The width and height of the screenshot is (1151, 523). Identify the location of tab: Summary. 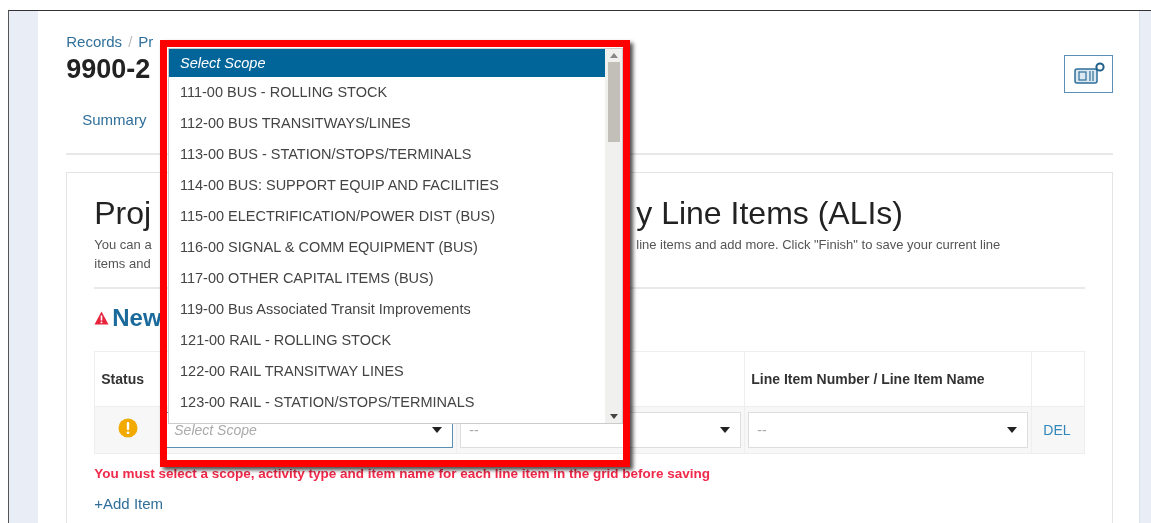
(114, 119).